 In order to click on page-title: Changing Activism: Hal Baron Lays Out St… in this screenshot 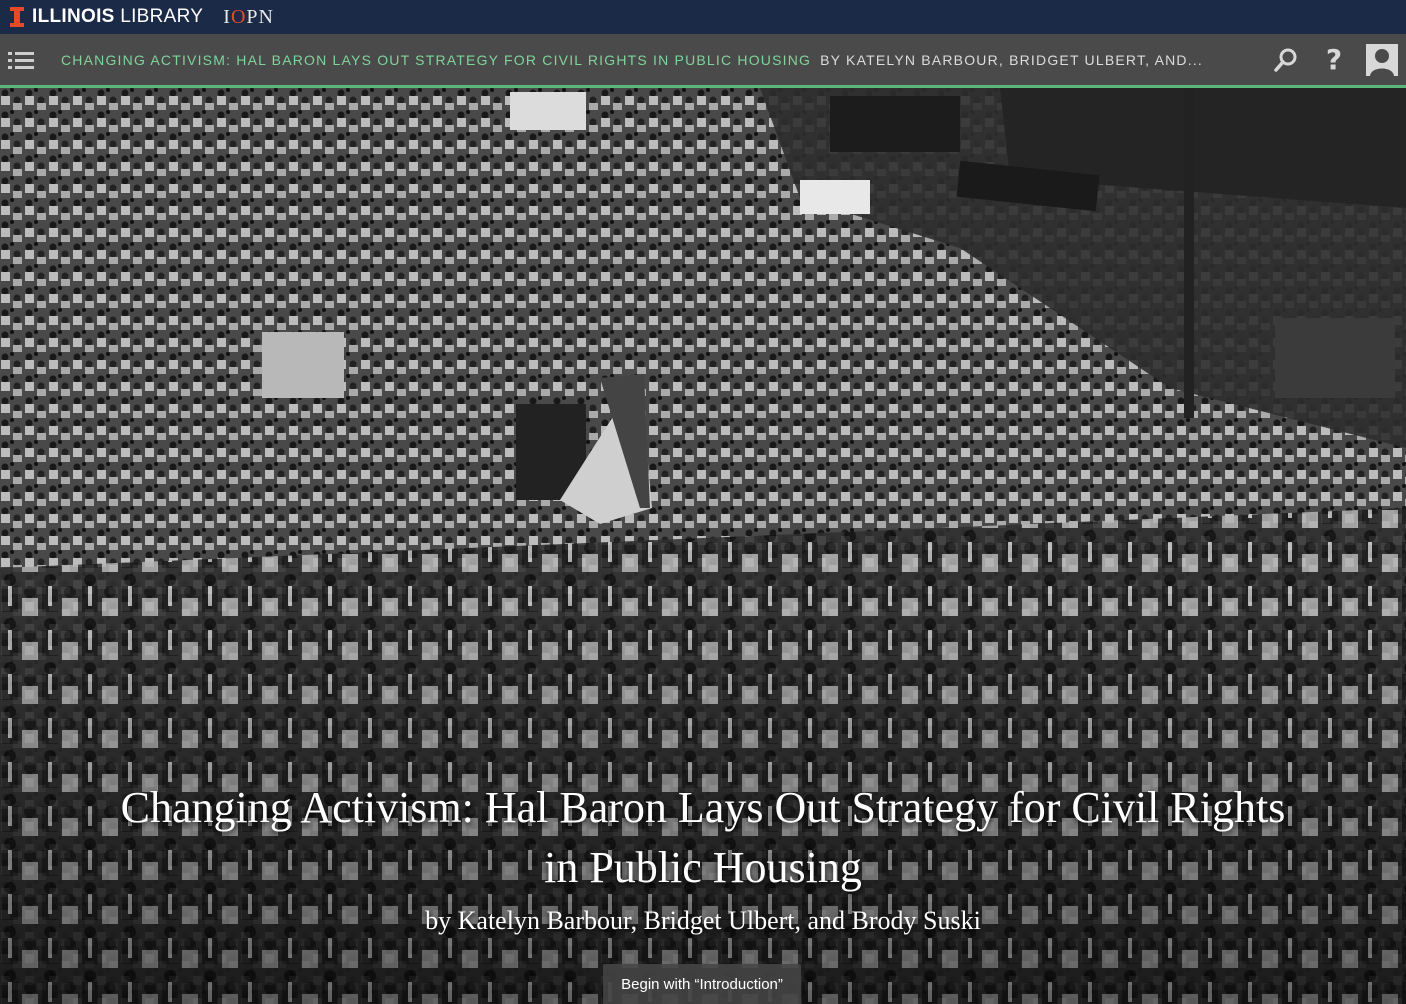, I will do `click(703, 837)`.